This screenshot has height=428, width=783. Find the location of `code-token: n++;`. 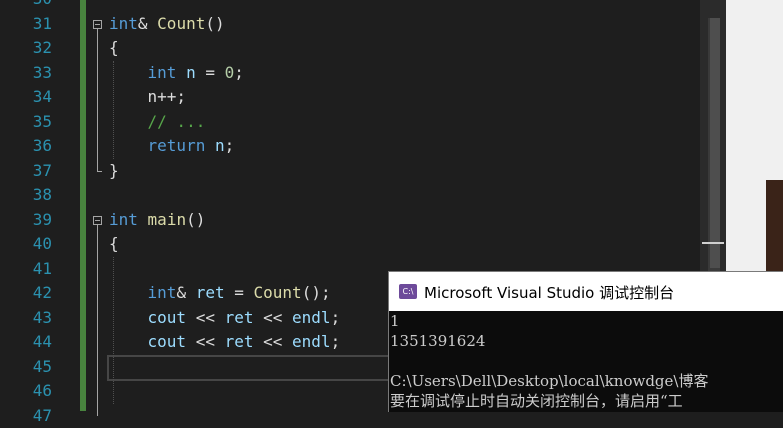

code-token: n++; is located at coordinates (167, 96).